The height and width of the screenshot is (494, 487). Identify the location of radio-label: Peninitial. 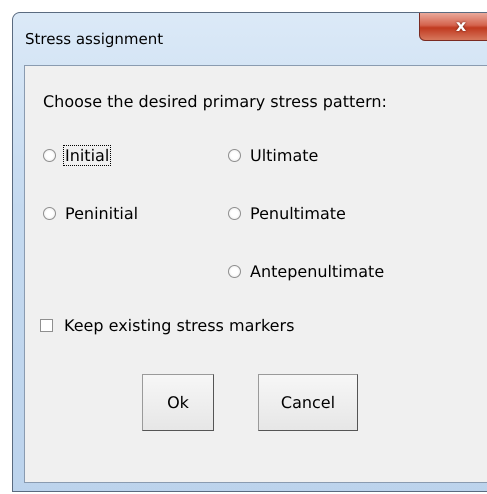
(102, 213).